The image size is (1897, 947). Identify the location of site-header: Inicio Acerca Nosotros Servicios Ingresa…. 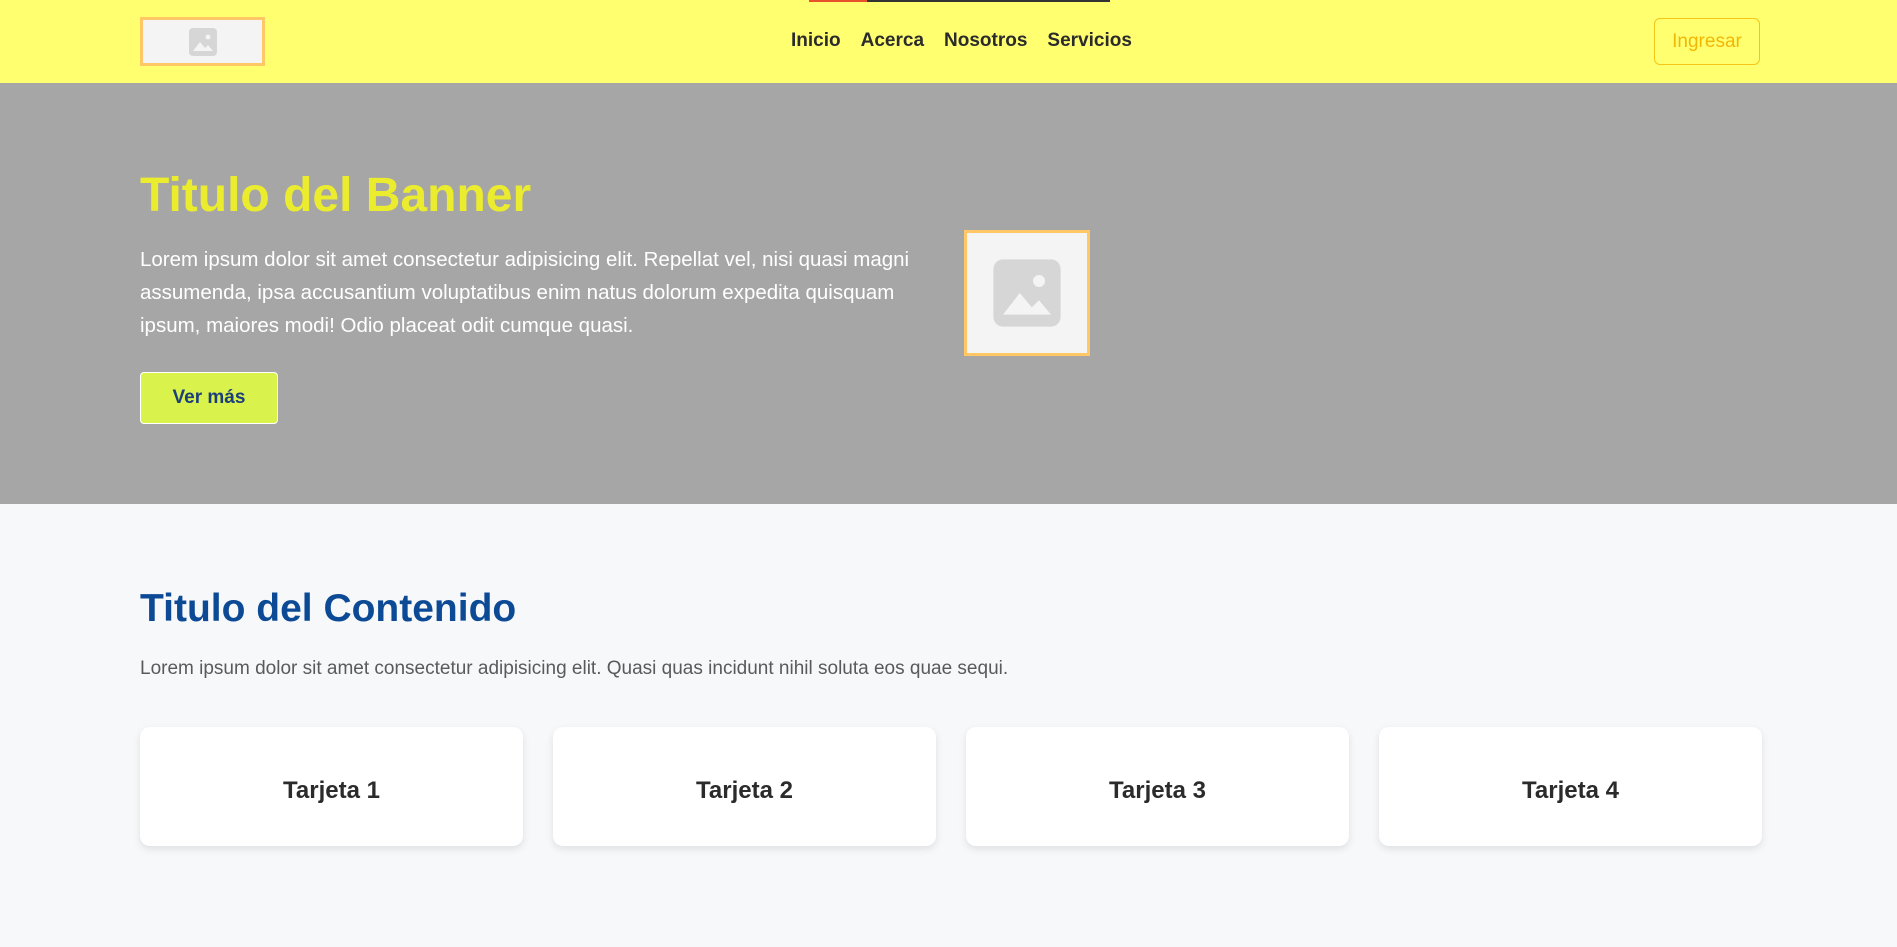
(948, 41).